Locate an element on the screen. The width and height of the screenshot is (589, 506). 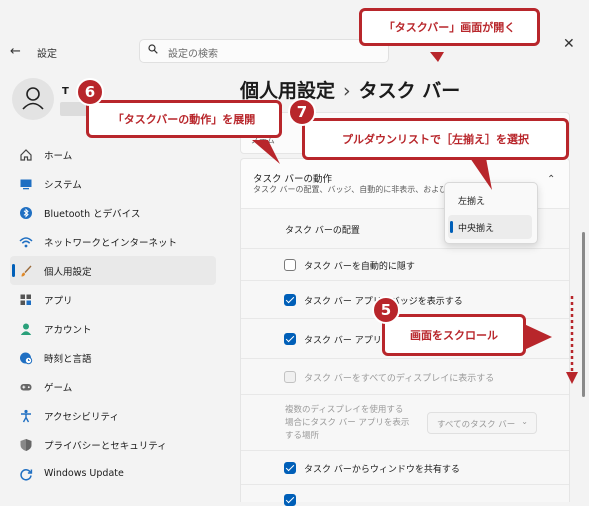
callout-select-left-align: プルダウンリストで［左揃え］を選択 is located at coordinates (435, 139).